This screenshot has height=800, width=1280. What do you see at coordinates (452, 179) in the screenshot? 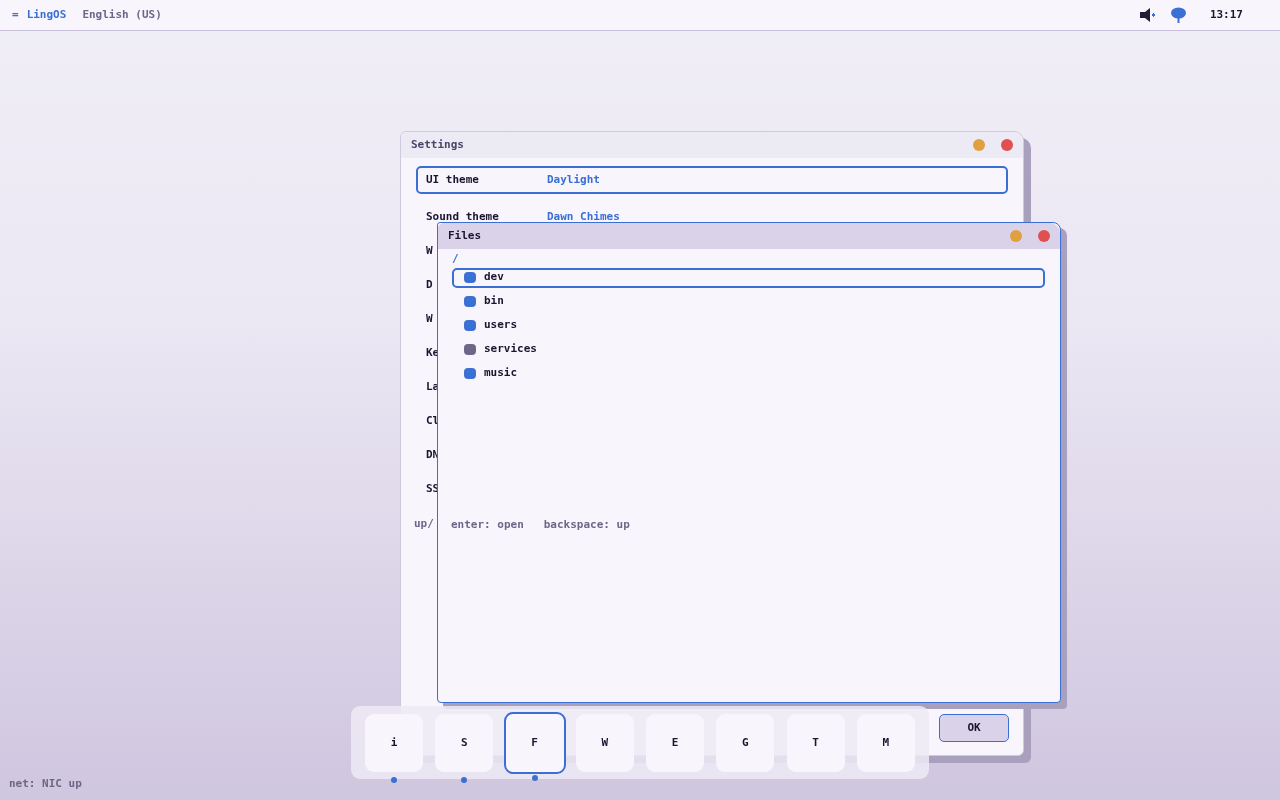
I see `setting-label: UI theme` at bounding box center [452, 179].